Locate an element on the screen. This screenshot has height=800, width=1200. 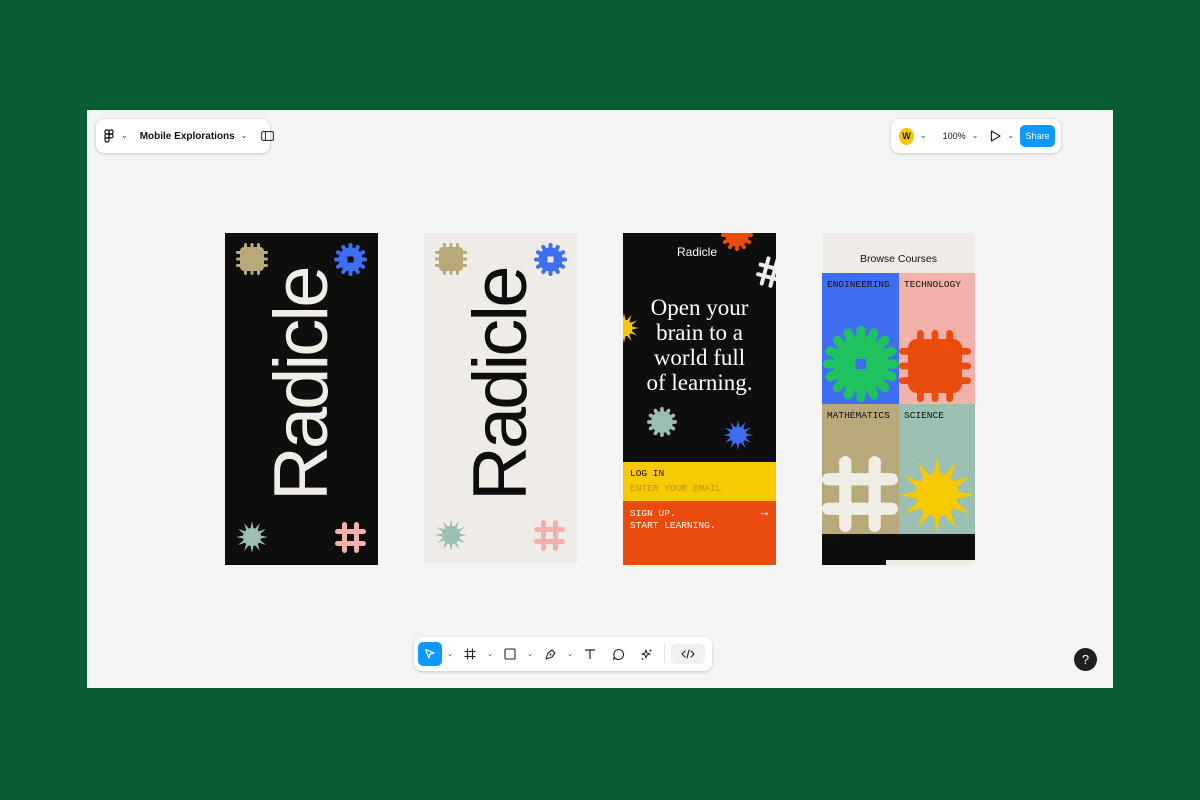
comment-tool-button is located at coordinates (618, 654).